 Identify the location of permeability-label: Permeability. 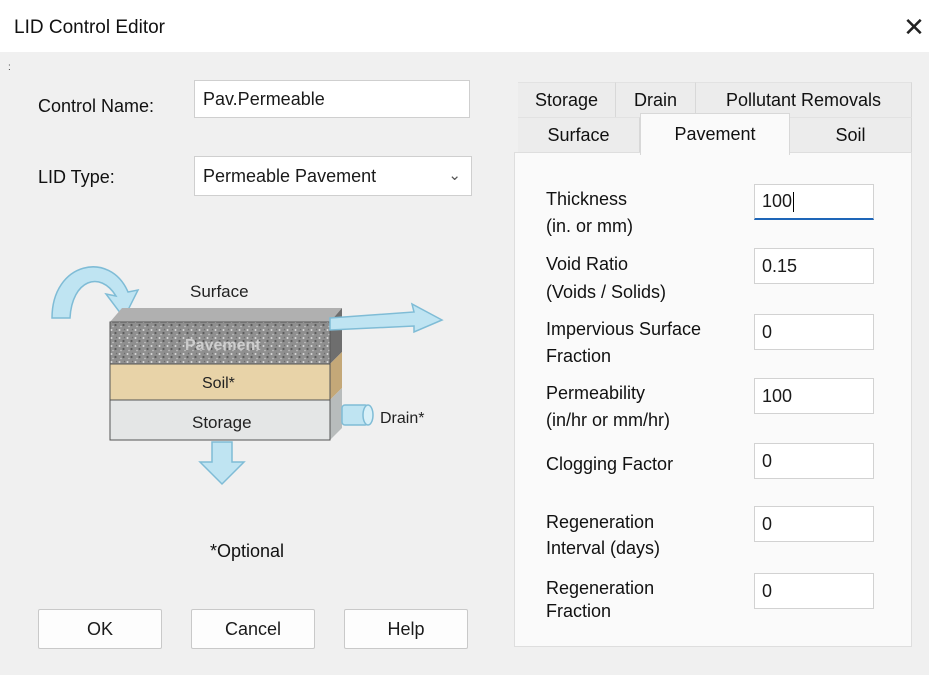
(596, 393).